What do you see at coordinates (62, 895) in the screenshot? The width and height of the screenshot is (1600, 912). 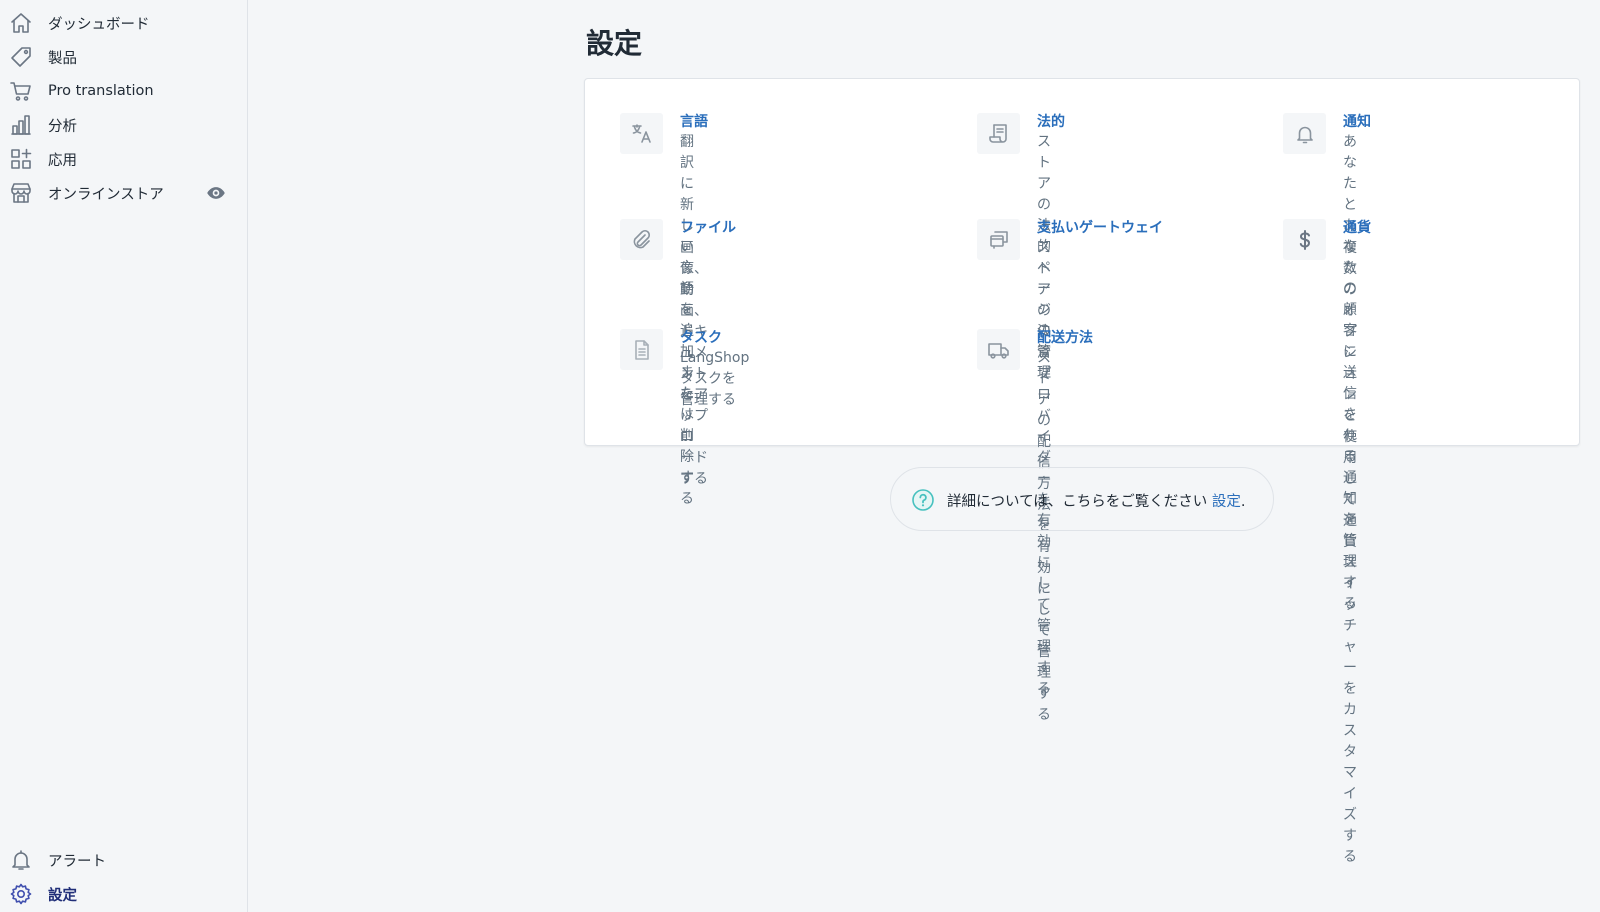 I see `sidebar-item-label: 設定` at bounding box center [62, 895].